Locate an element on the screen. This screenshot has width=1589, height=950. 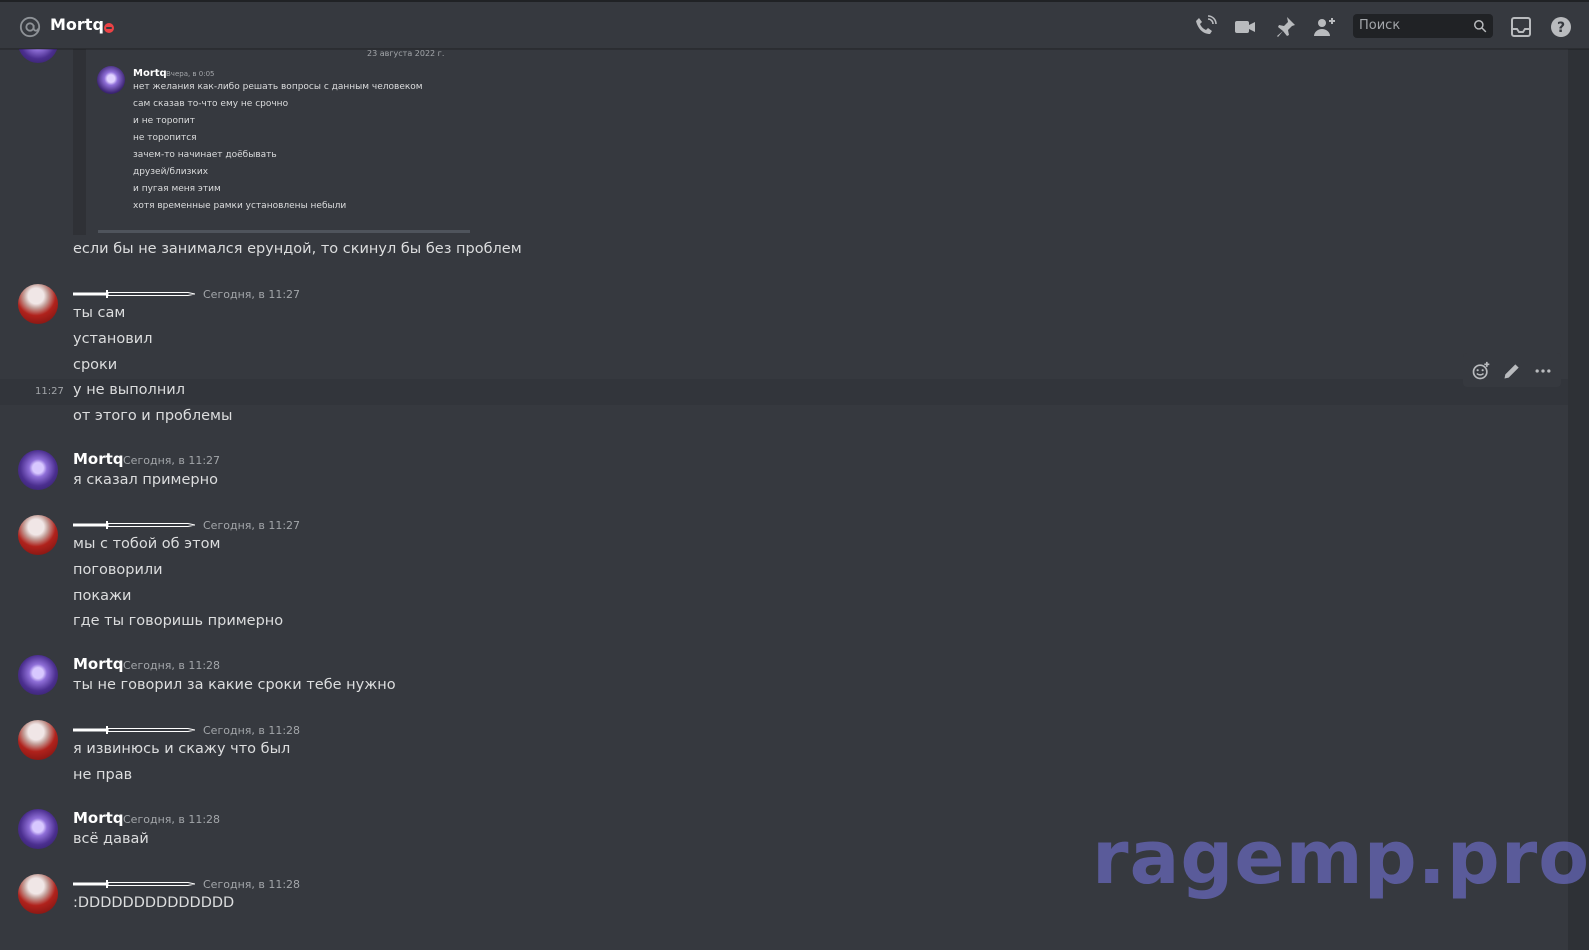
message-line: :DDDDDDDDDDDDDD is located at coordinates (154, 903).